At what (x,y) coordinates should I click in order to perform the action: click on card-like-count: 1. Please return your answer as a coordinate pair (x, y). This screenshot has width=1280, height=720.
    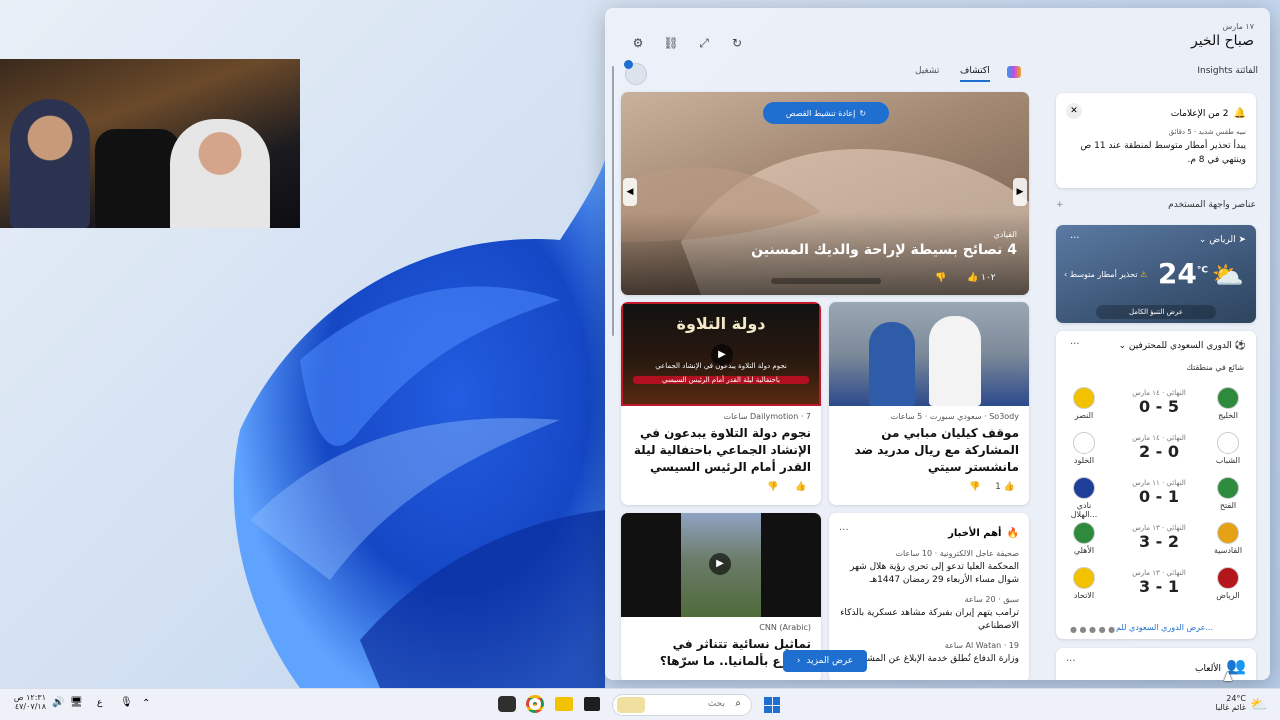
    Looking at the image, I should click on (998, 487).